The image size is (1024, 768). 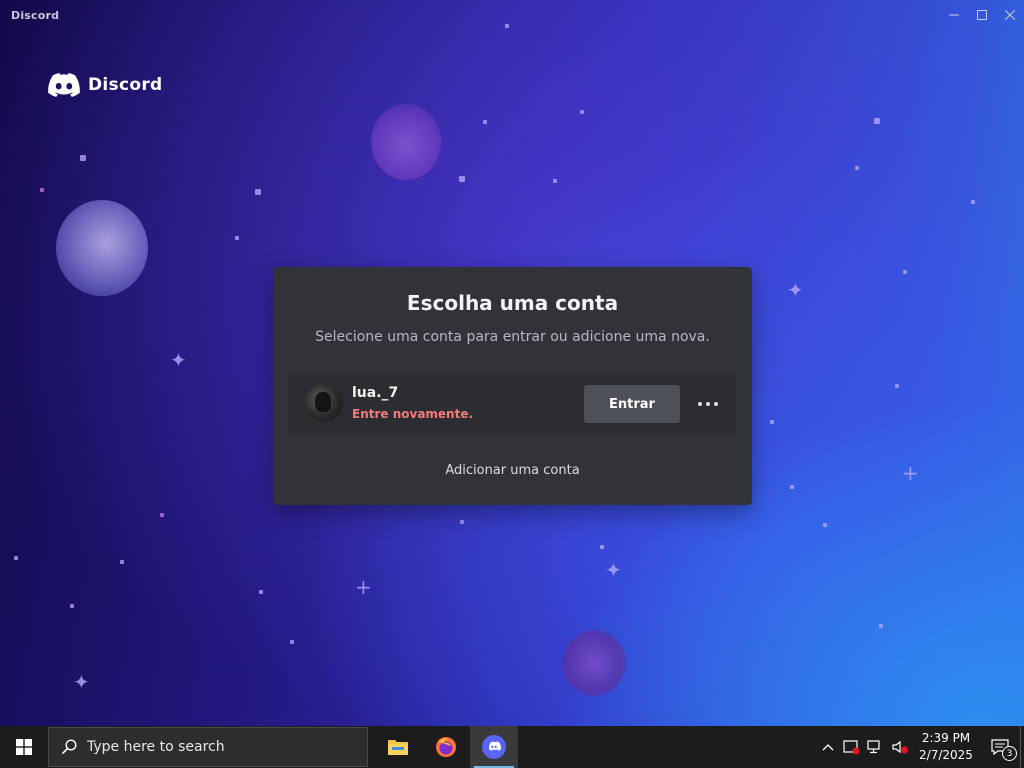 I want to click on account-username: lua._7, so click(x=375, y=393).